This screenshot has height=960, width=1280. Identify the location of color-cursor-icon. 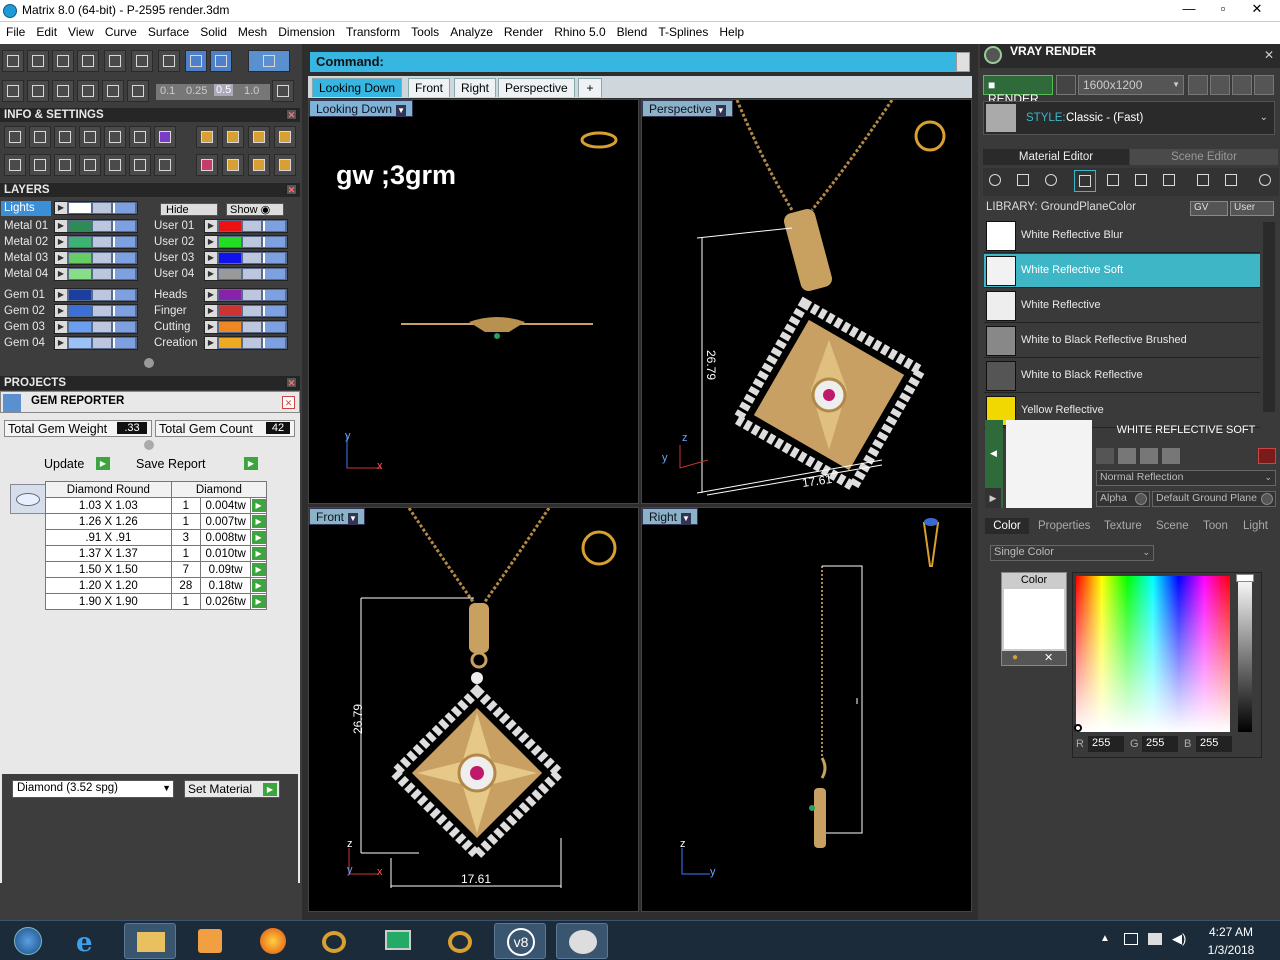
(1078, 728).